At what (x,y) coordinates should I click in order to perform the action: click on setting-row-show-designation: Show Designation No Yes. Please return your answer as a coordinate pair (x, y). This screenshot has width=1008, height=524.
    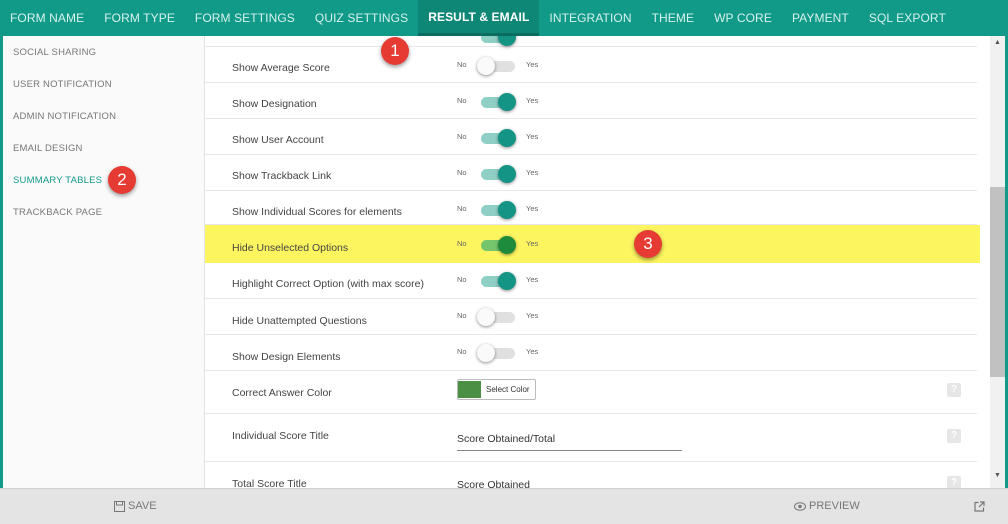
    Looking at the image, I should click on (591, 101).